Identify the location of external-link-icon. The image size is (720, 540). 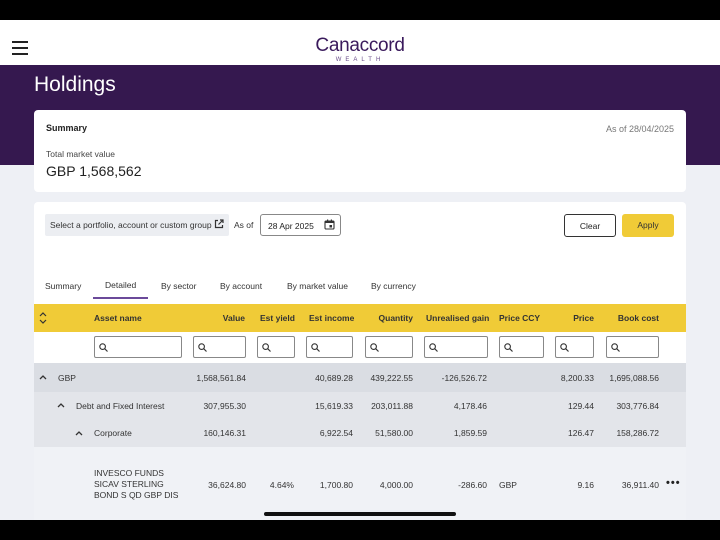
(219, 224).